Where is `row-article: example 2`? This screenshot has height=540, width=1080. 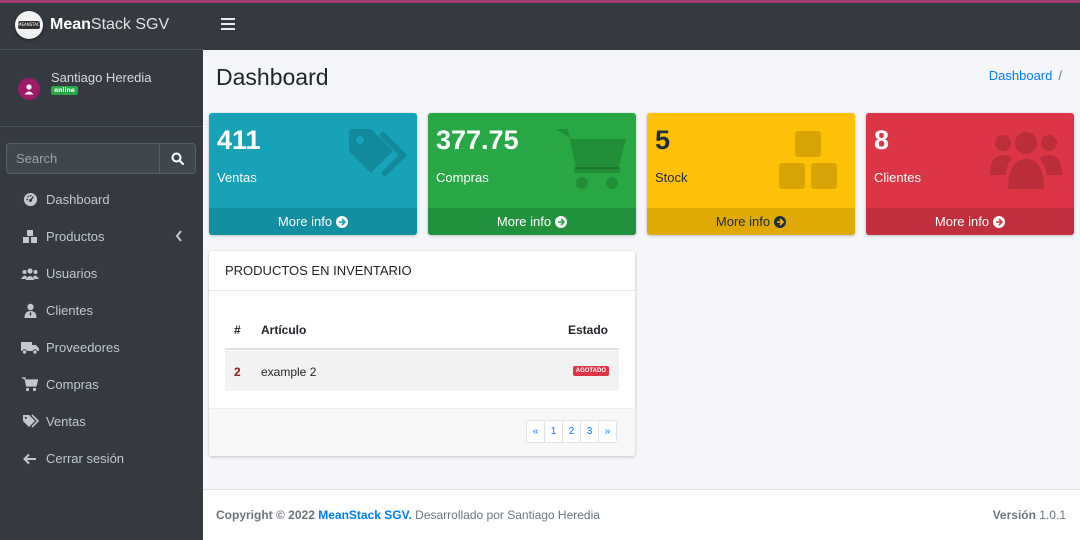
row-article: example 2 is located at coordinates (289, 372).